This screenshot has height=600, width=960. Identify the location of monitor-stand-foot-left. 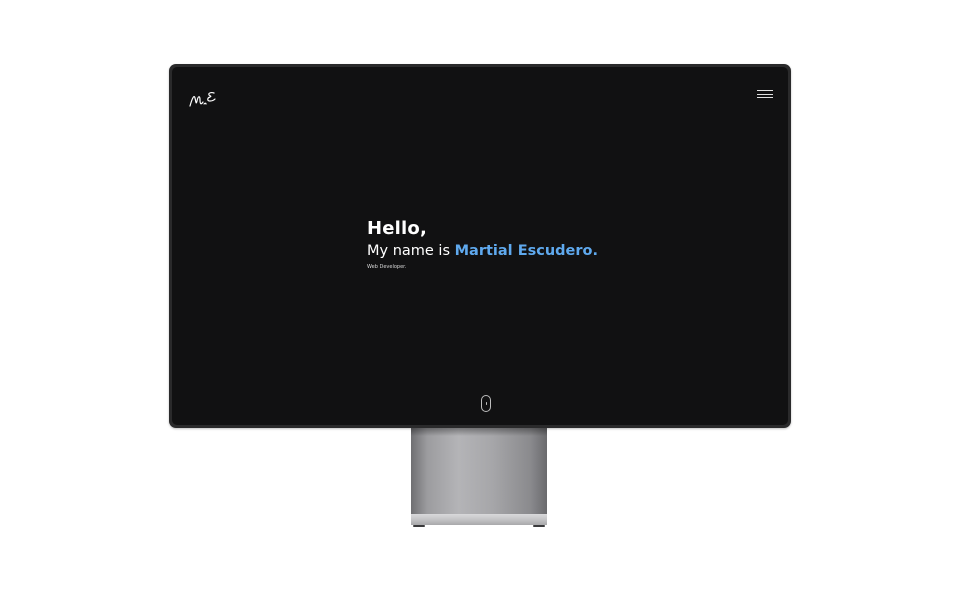
(419, 526).